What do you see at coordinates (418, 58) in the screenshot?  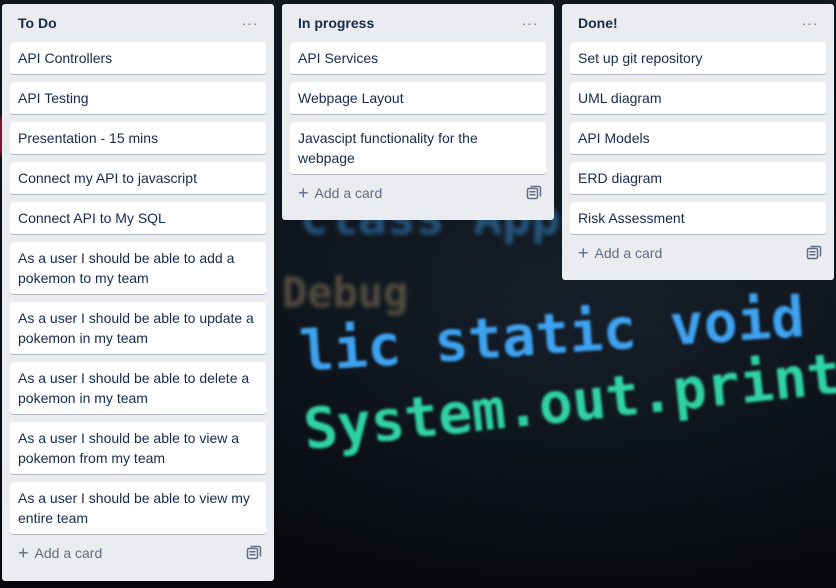 I see `card: API Services` at bounding box center [418, 58].